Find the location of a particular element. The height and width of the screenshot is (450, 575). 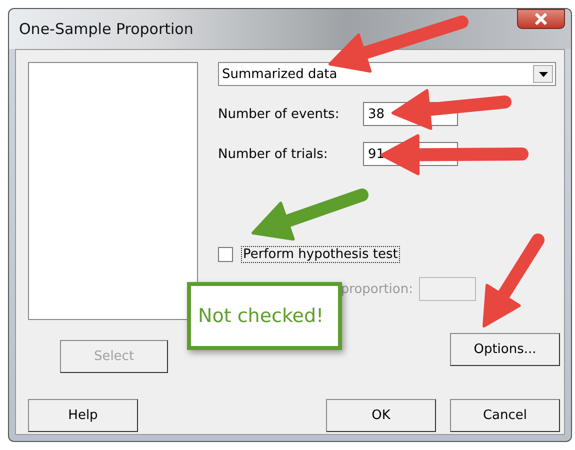

field-label: Number of trials: is located at coordinates (273, 154).